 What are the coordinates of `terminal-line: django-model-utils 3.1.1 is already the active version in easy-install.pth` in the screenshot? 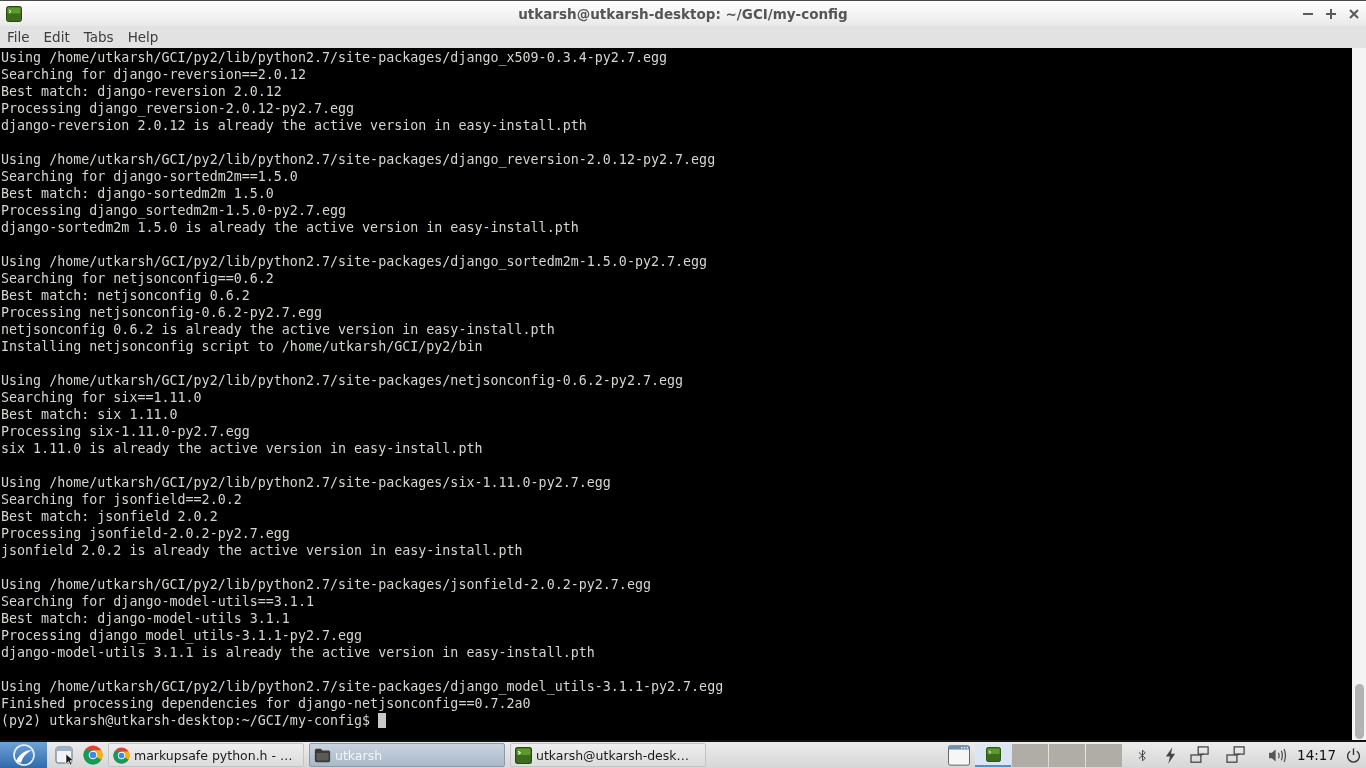 It's located at (298, 652).